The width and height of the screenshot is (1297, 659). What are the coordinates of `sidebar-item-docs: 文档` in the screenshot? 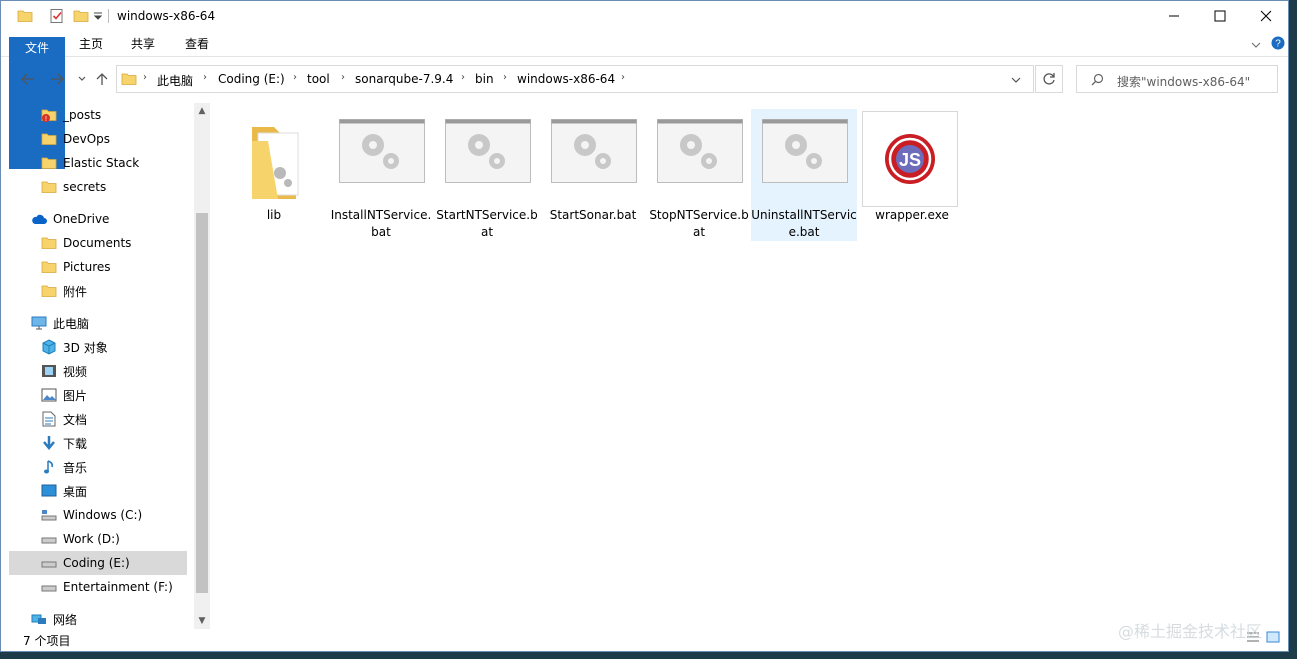 It's located at (98, 419).